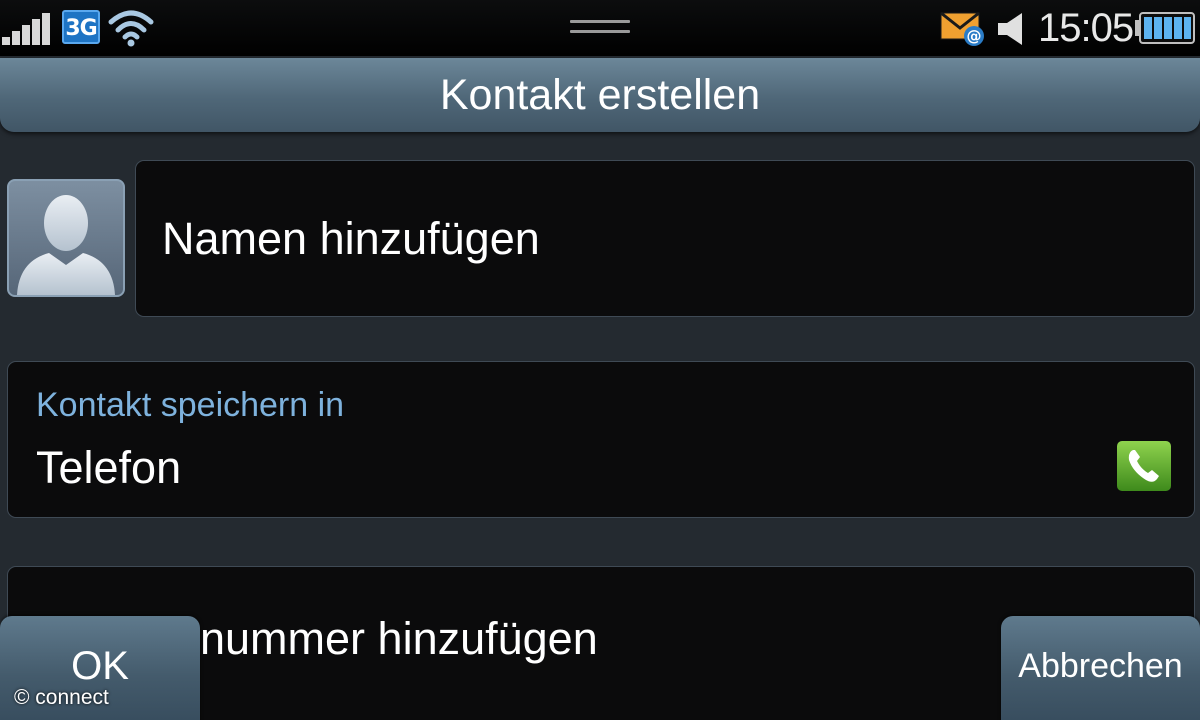 The image size is (1200, 720). I want to click on speaker-icon, so click(1010, 29).